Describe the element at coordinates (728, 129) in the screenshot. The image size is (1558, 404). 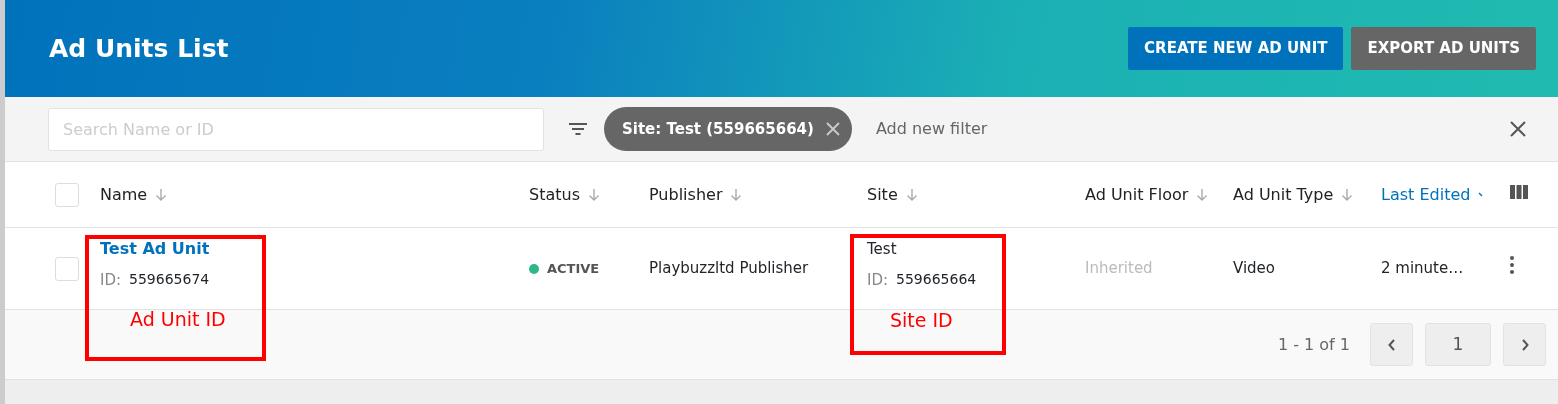
I see `filter-chip: Site: Test (559665664)` at that location.